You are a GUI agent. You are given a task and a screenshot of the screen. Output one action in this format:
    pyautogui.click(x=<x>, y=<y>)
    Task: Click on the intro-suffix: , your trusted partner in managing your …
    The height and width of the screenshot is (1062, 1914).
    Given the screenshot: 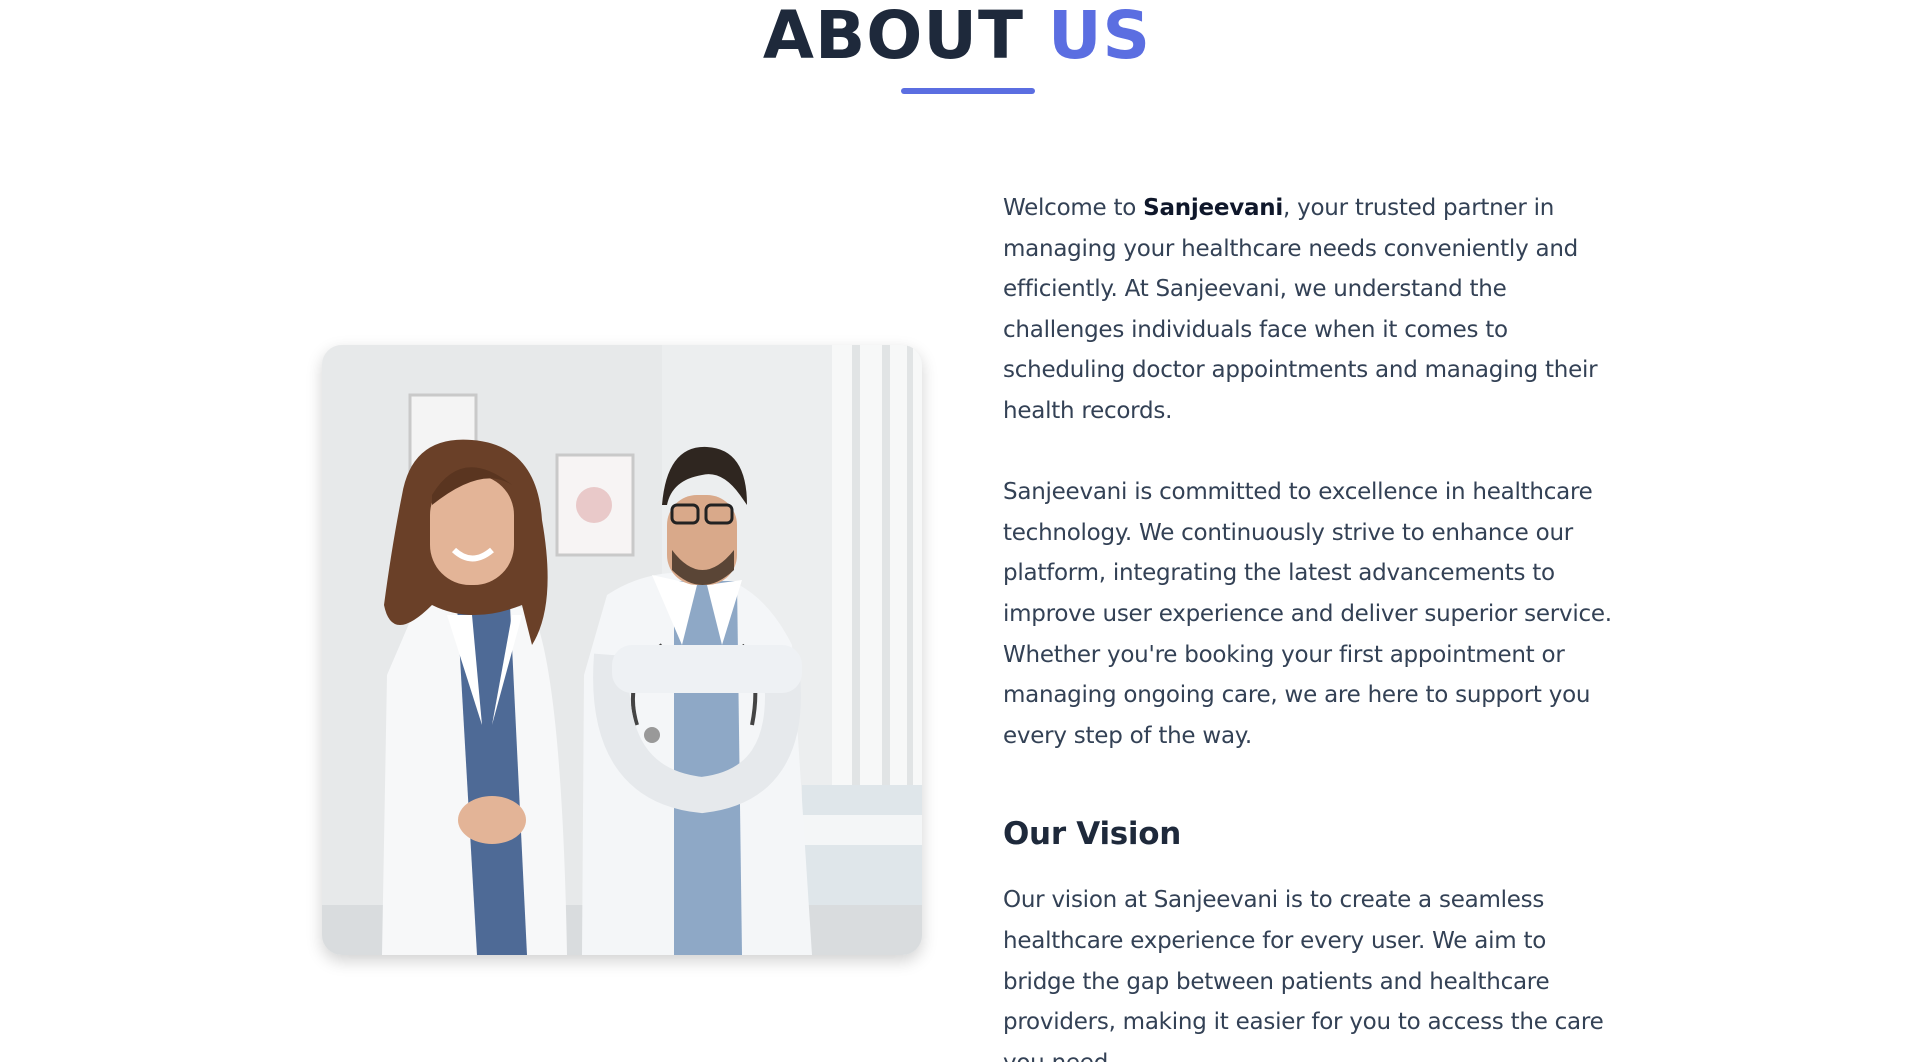 What is the action you would take?
    pyautogui.click(x=1300, y=309)
    